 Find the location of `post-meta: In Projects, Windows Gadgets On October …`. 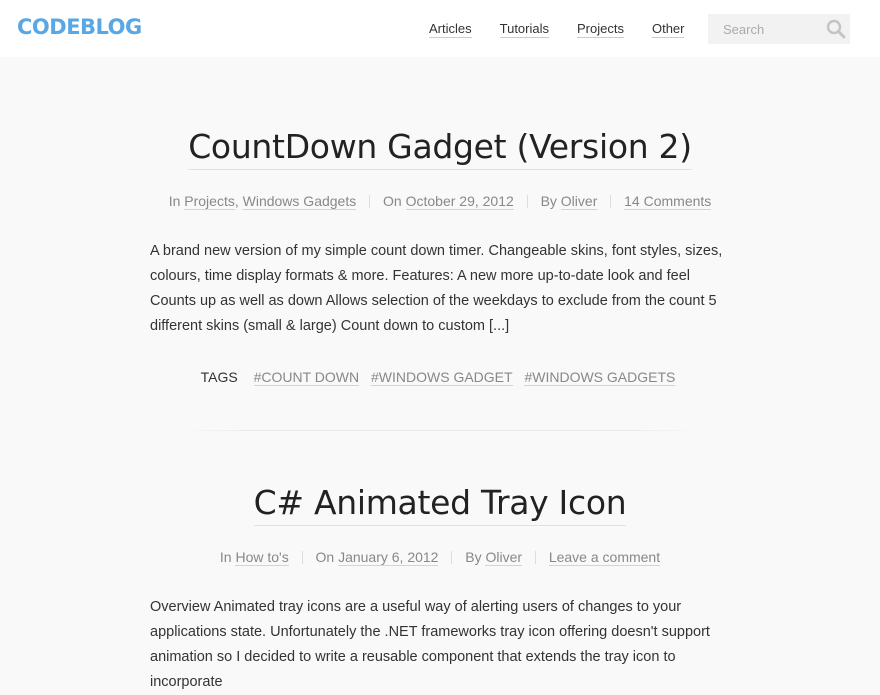

post-meta: In Projects, Windows Gadgets On October … is located at coordinates (440, 201).